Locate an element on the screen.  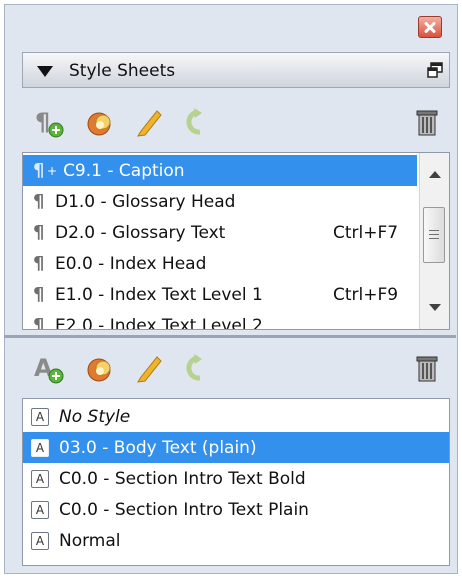
list-item: ¶ D1.0 - Glossary Head is located at coordinates (220, 201).